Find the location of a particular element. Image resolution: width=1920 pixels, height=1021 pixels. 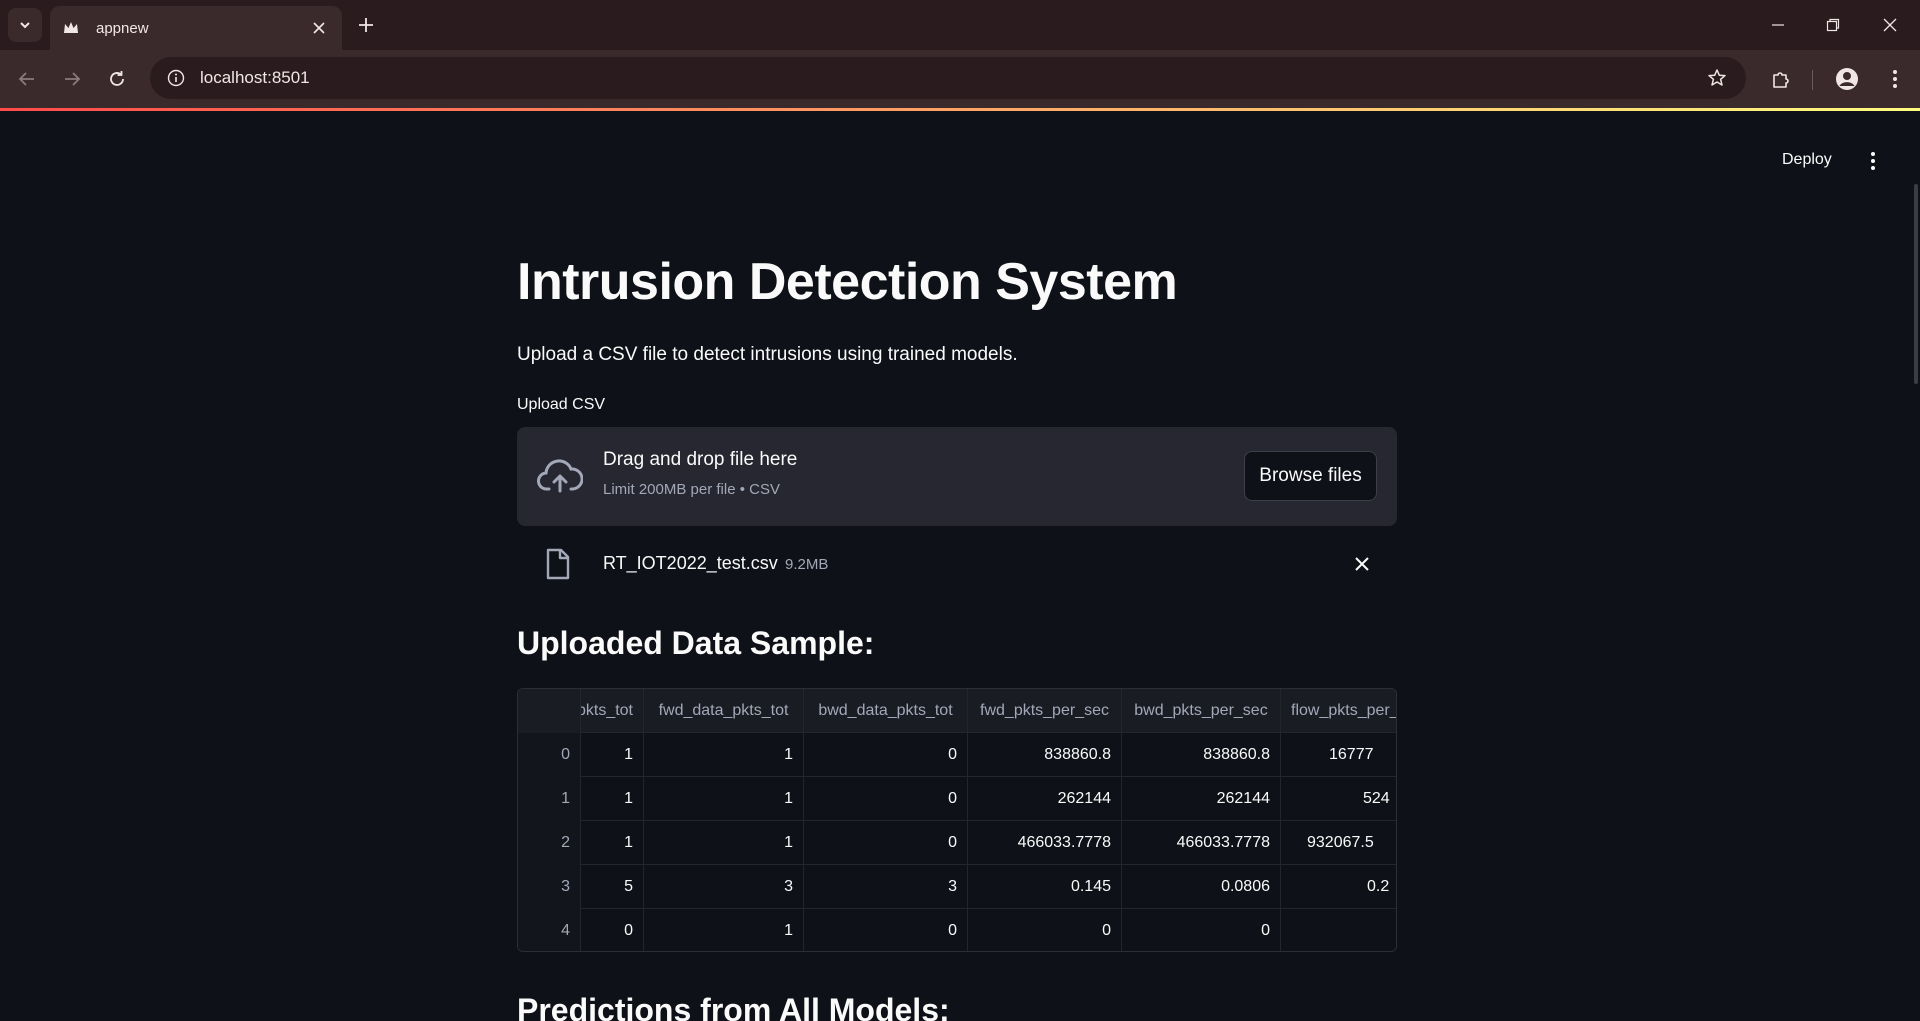

row-index: 1 is located at coordinates (549, 799).